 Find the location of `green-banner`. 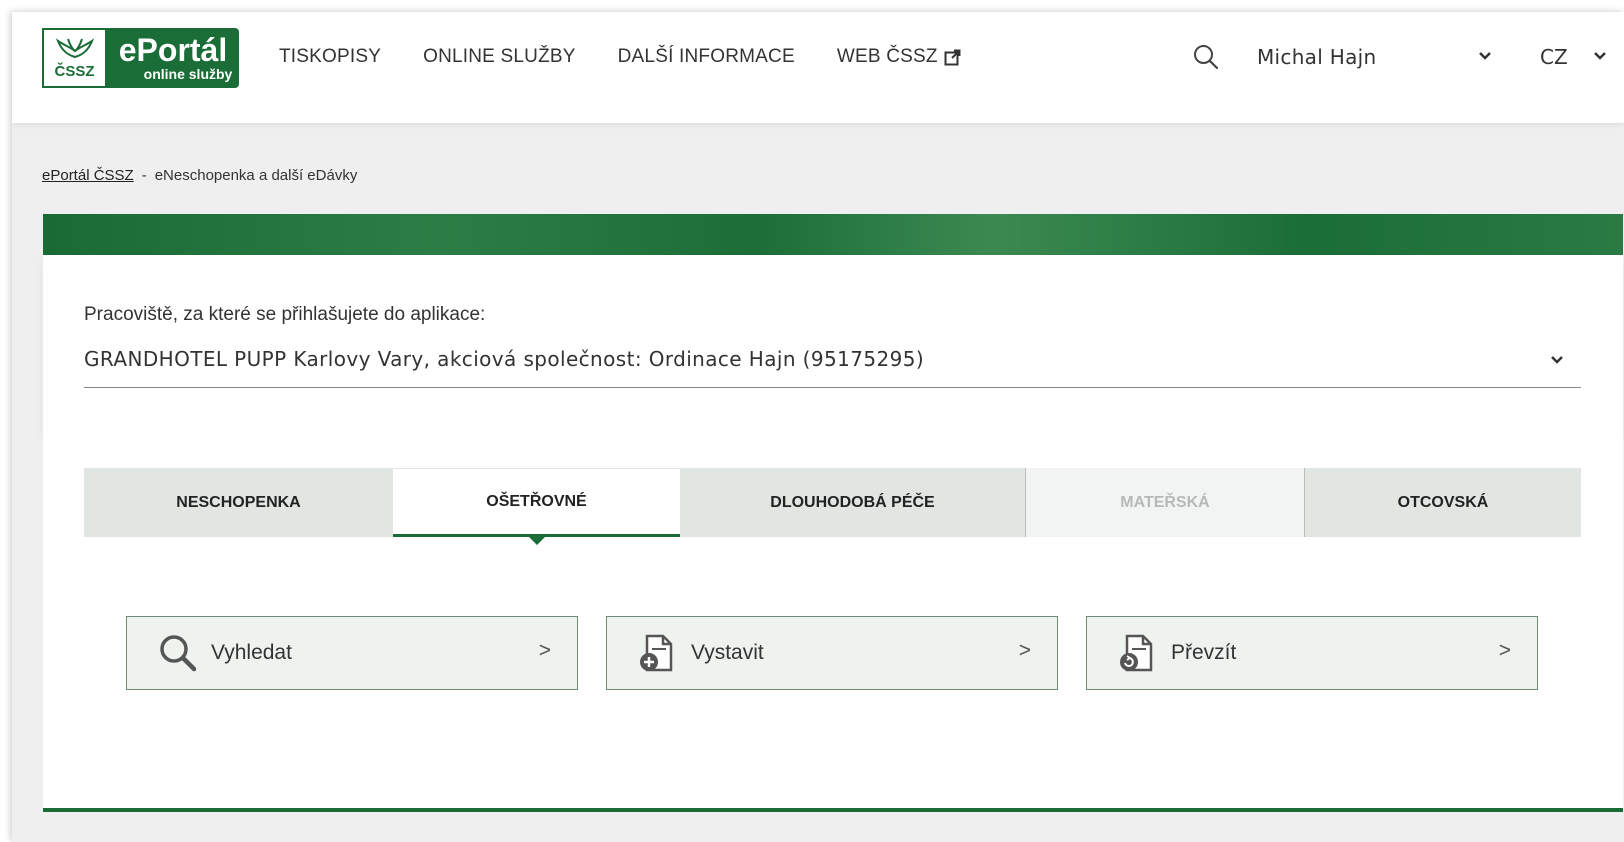

green-banner is located at coordinates (833, 234).